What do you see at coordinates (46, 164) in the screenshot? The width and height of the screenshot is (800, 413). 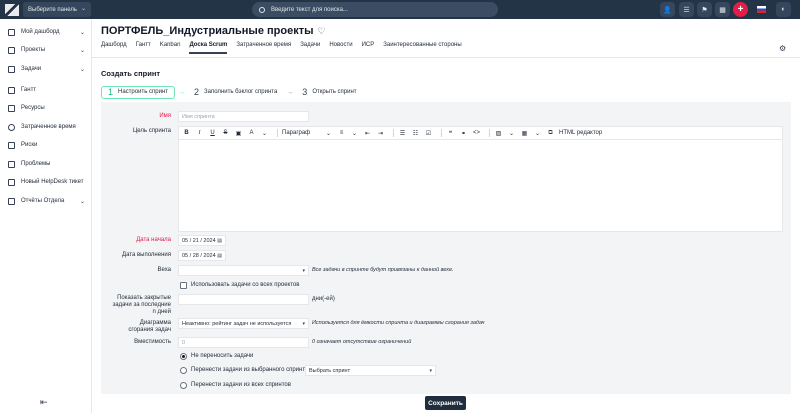 I see `sidebar-item-problems: Проблемы` at bounding box center [46, 164].